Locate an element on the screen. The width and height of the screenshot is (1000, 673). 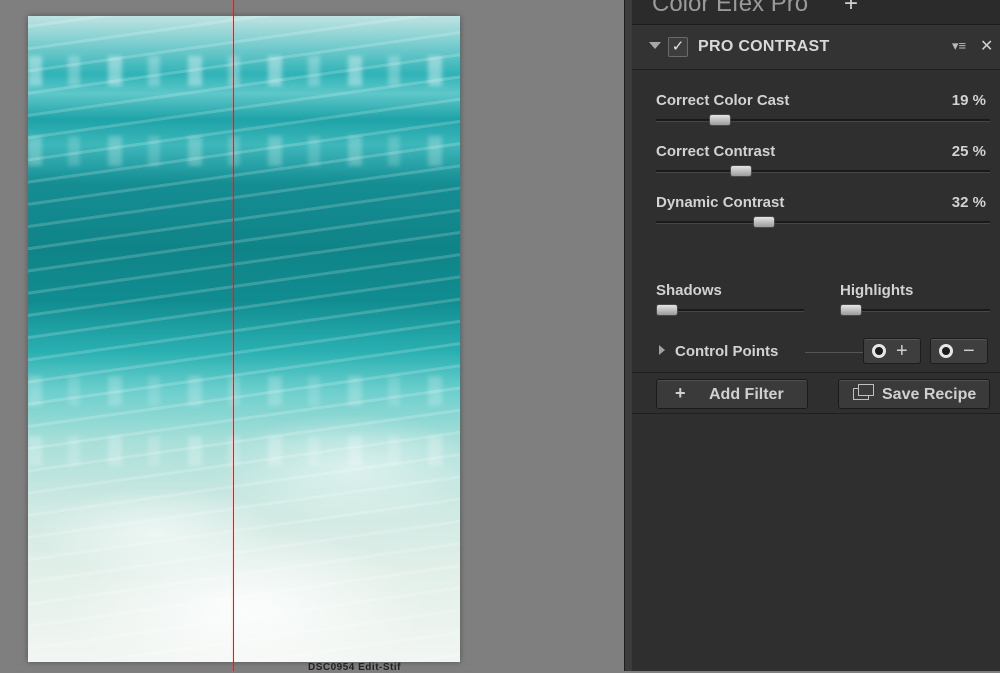
before-after-split-line is located at coordinates (233, 335).